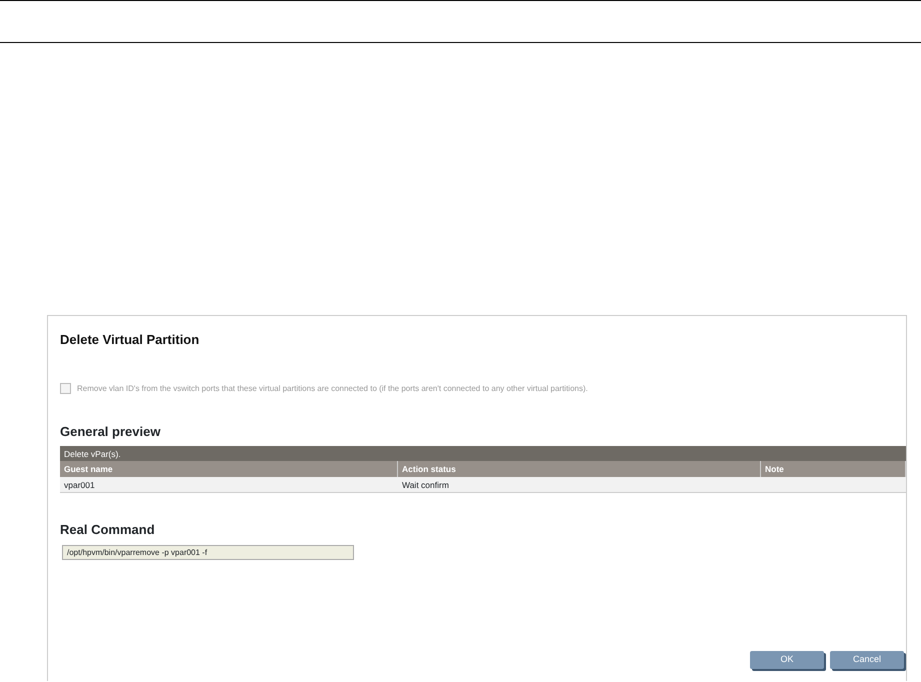 The height and width of the screenshot is (682, 921). What do you see at coordinates (208, 552) in the screenshot?
I see `command-field: /opt/hpvm/bin/vparremove -p vpar001 -f` at bounding box center [208, 552].